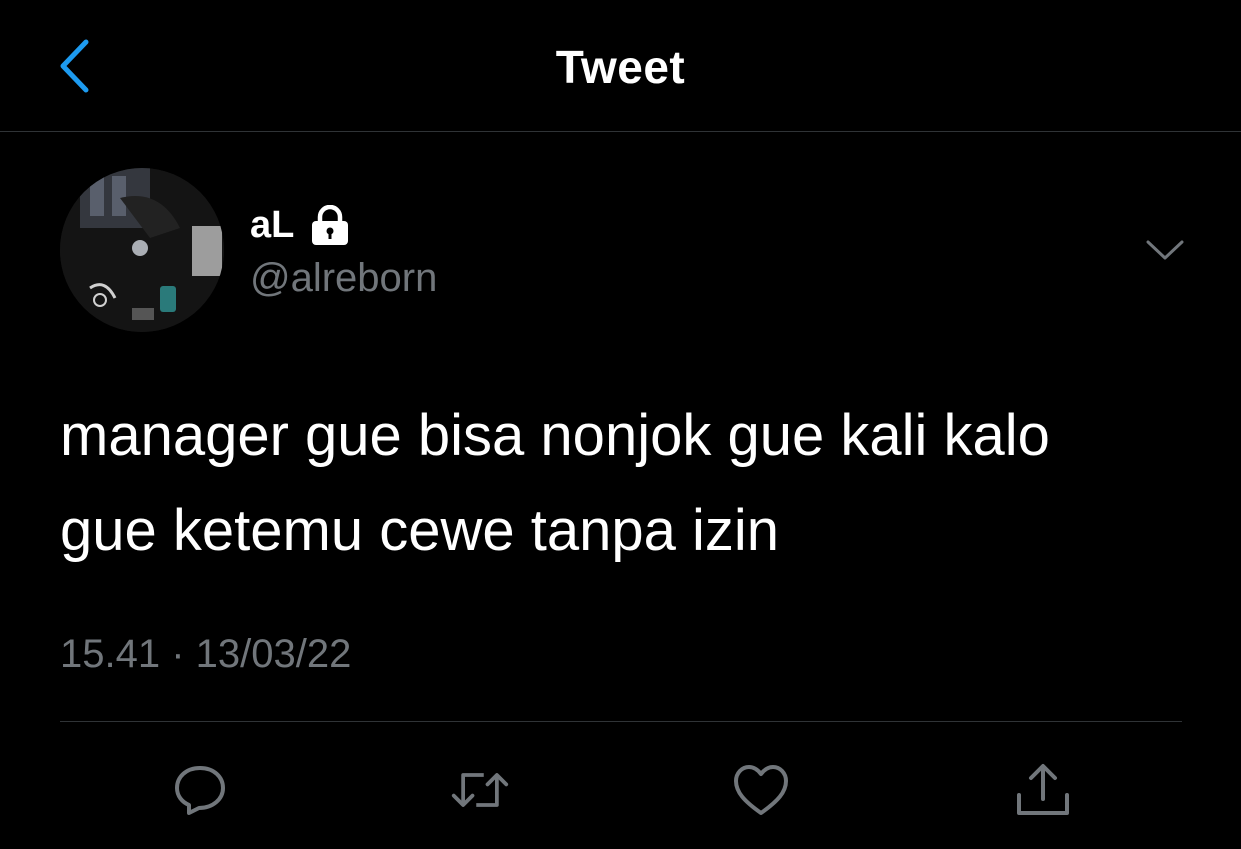 This screenshot has width=1241, height=849. Describe the element at coordinates (419, 530) in the screenshot. I see `tweet-text-line: gue ketemu cewe tanpa izin` at that location.